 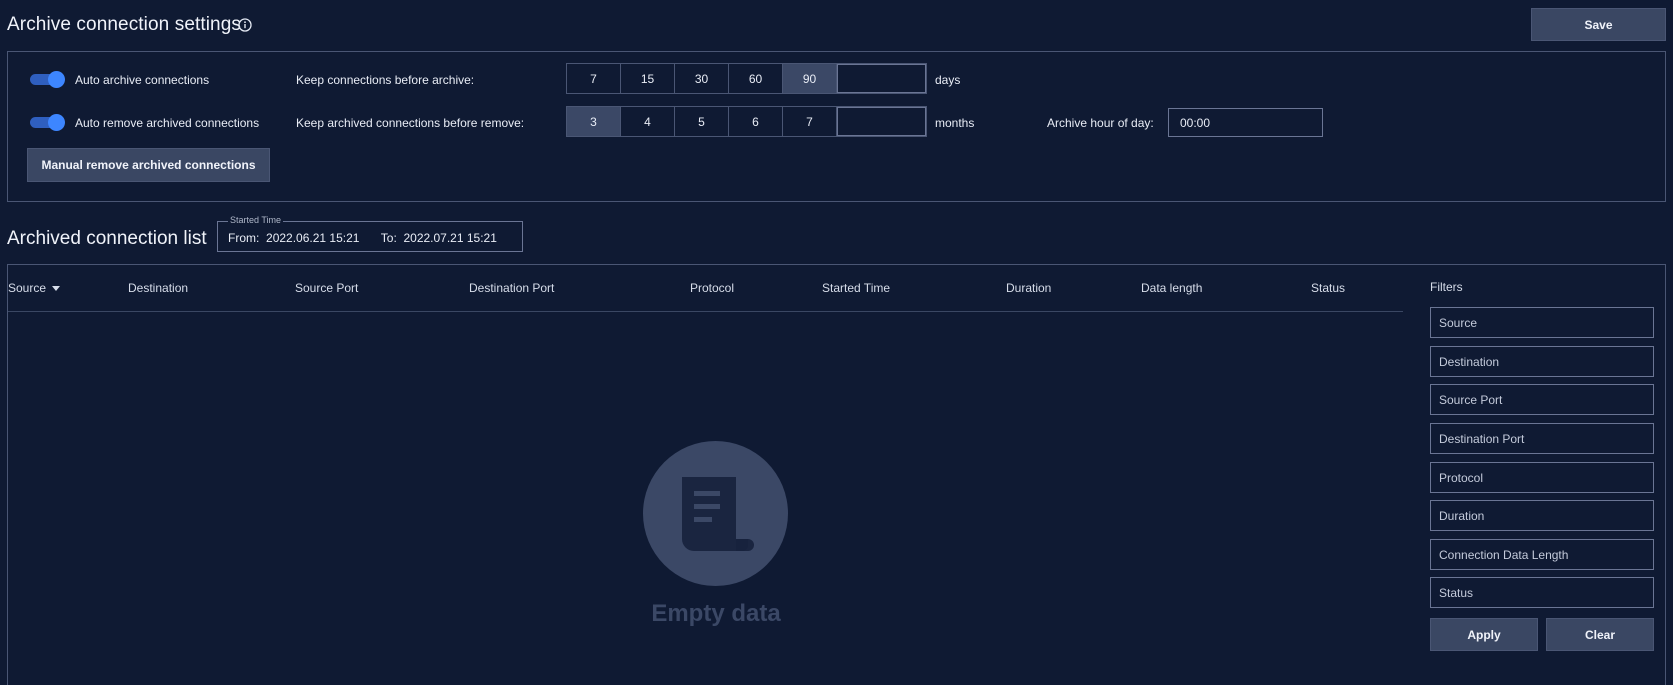 What do you see at coordinates (142, 80) in the screenshot?
I see `auto-archive-label: Auto archive connections` at bounding box center [142, 80].